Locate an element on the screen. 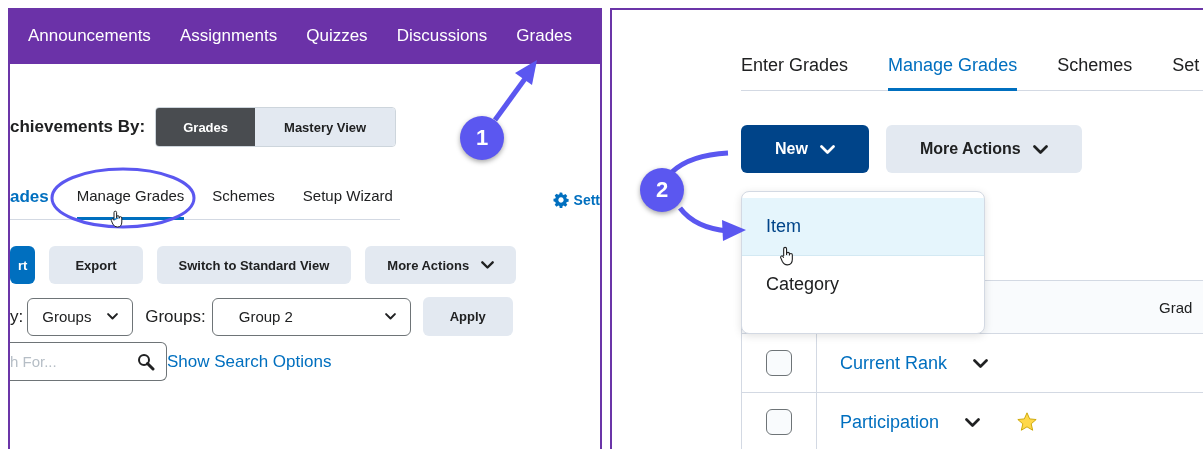 The height and width of the screenshot is (449, 1203). view-type-select: Groups is located at coordinates (80, 316).